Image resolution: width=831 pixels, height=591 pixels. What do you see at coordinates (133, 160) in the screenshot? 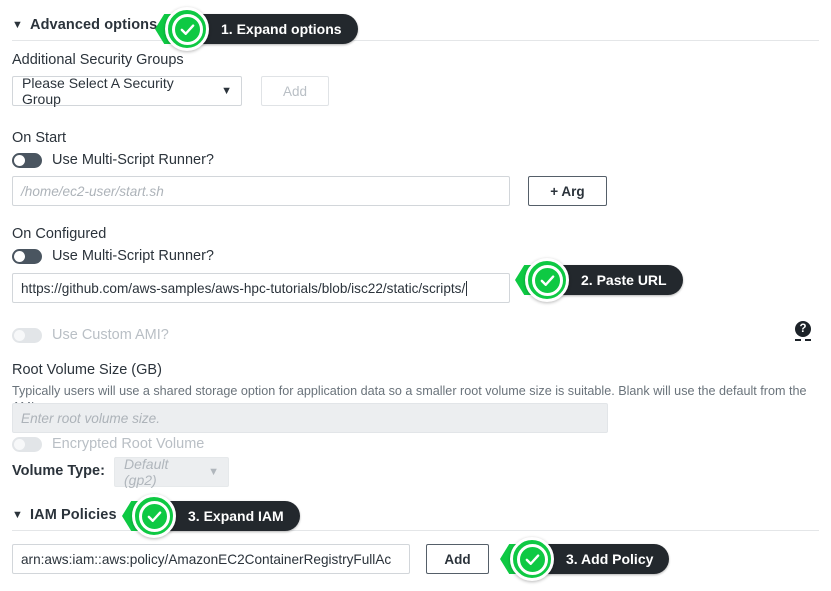
I see `on-start-multiscript-label: Use Multi-Script Runner?` at bounding box center [133, 160].